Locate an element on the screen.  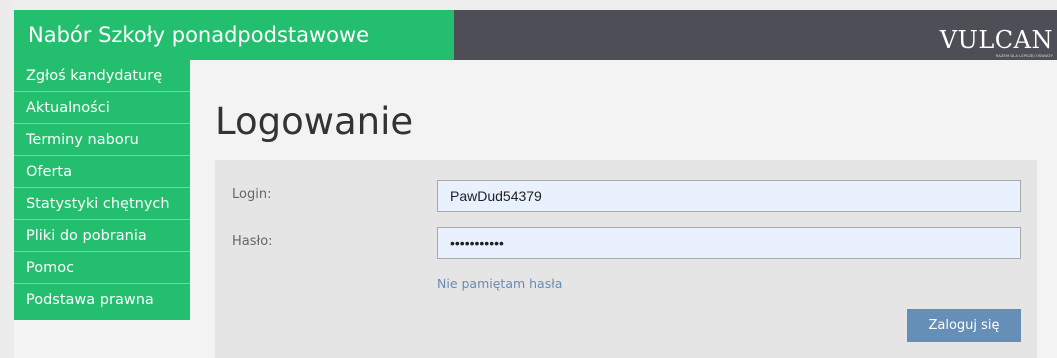
login-button: Zaloguj się is located at coordinates (964, 325).